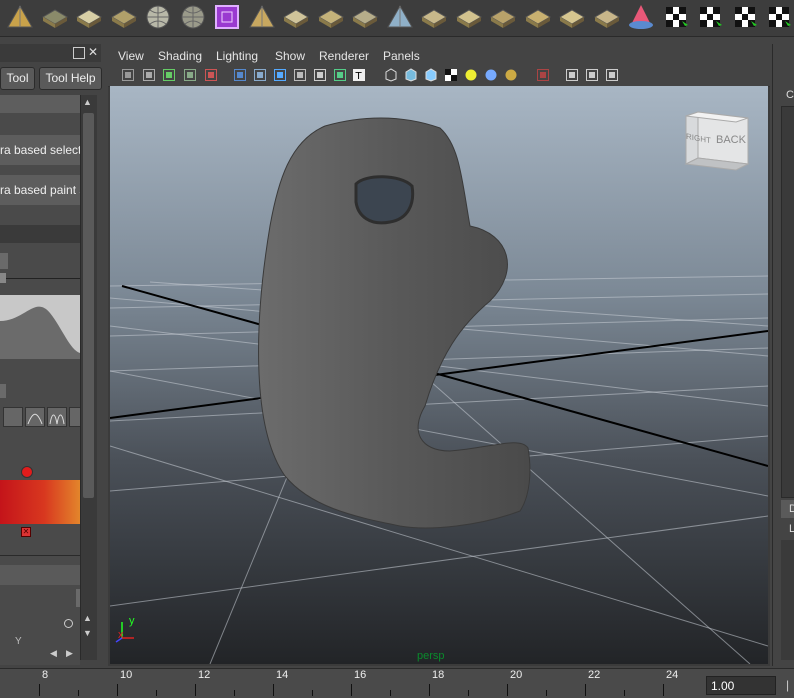 Image resolution: width=794 pixels, height=698 pixels. I want to click on color-ramp-delete-icon: ✕, so click(26, 532).